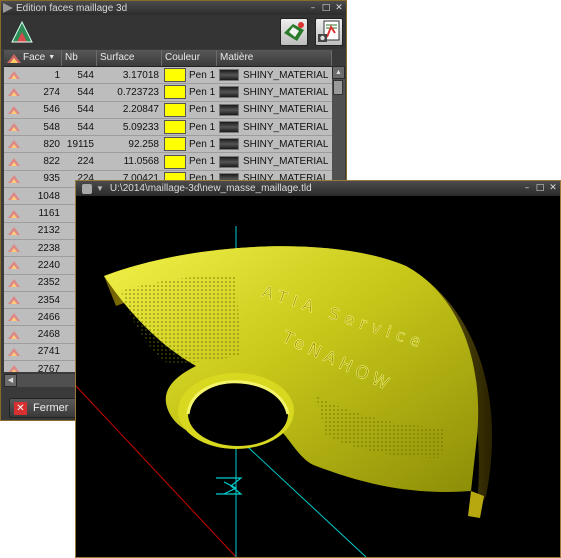 The height and width of the screenshot is (558, 561). Describe the element at coordinates (181, 319) in the screenshot. I see `knurled-band-left` at that location.